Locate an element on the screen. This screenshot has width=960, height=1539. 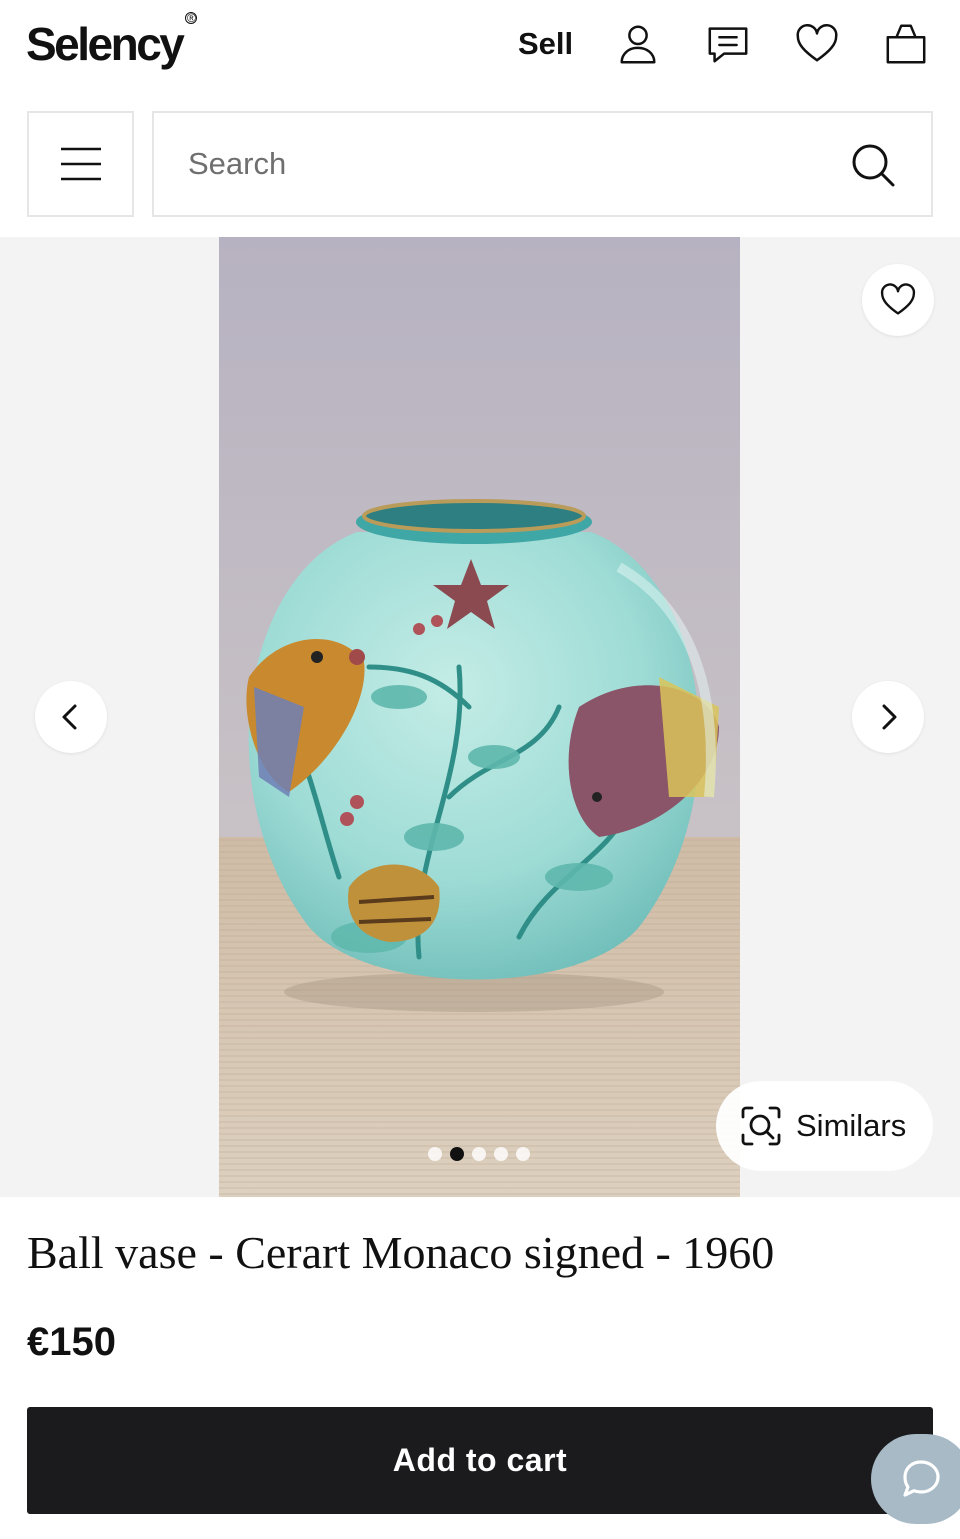
gallery-pagination is located at coordinates (479, 1154).